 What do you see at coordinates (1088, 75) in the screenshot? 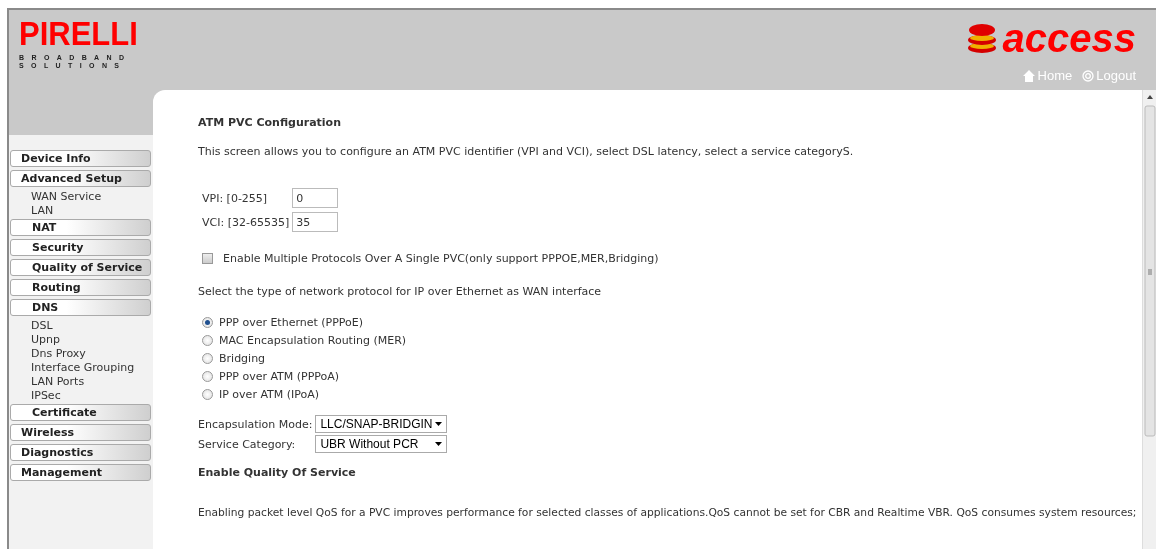
I see `power-icon` at bounding box center [1088, 75].